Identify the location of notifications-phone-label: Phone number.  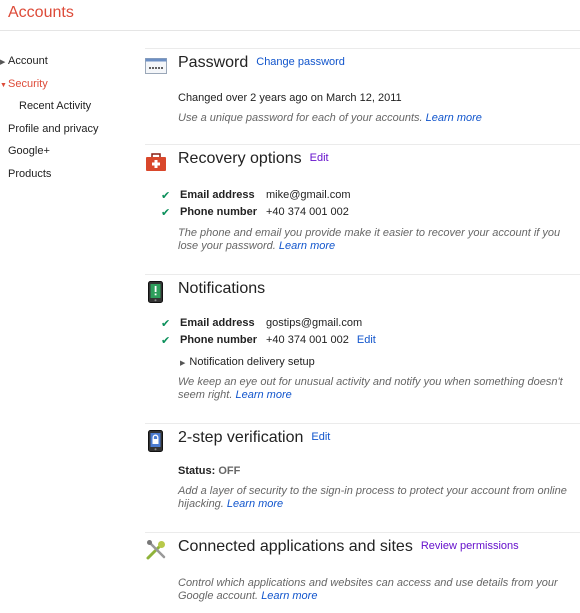
(219, 340).